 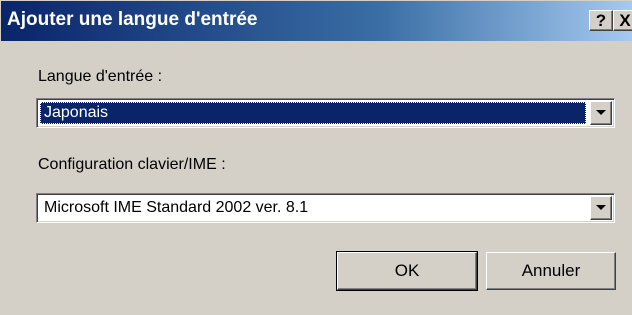 What do you see at coordinates (313, 113) in the screenshot?
I see `input-language-value: Japonais` at bounding box center [313, 113].